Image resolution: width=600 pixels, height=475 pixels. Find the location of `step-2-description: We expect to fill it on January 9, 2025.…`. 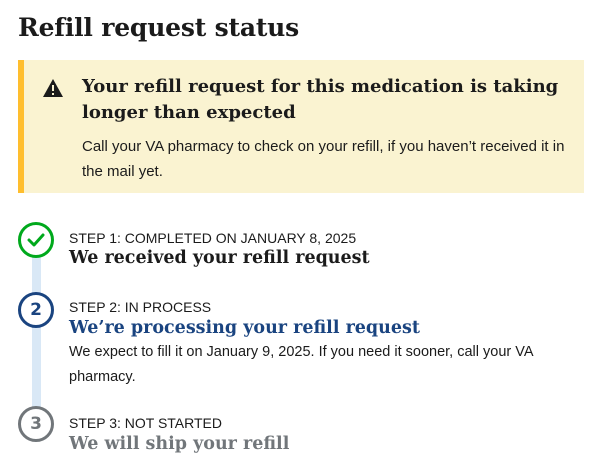

step-2-description: We expect to fill it on January 9, 2025.… is located at coordinates (301, 364).